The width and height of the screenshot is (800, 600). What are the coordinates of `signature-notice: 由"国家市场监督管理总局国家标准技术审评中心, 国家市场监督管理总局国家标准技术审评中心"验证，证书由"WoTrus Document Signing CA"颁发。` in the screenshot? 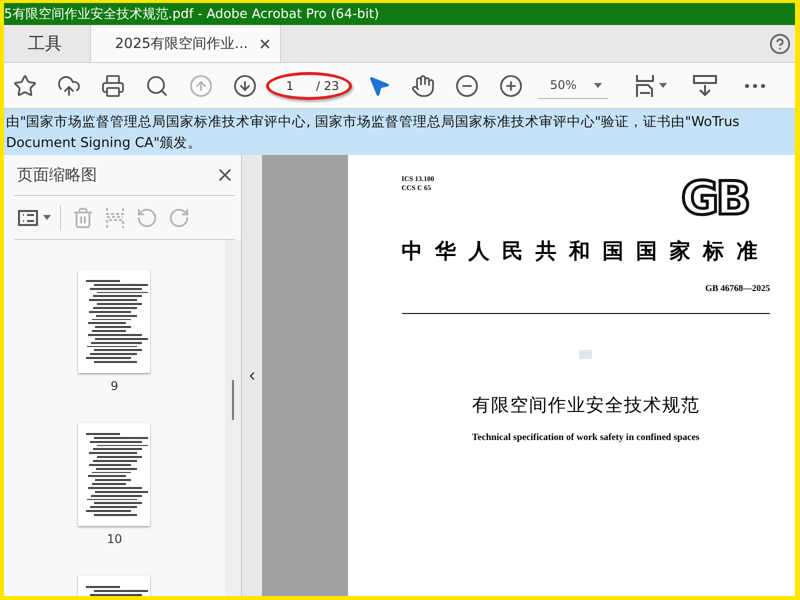 It's located at (399, 131).